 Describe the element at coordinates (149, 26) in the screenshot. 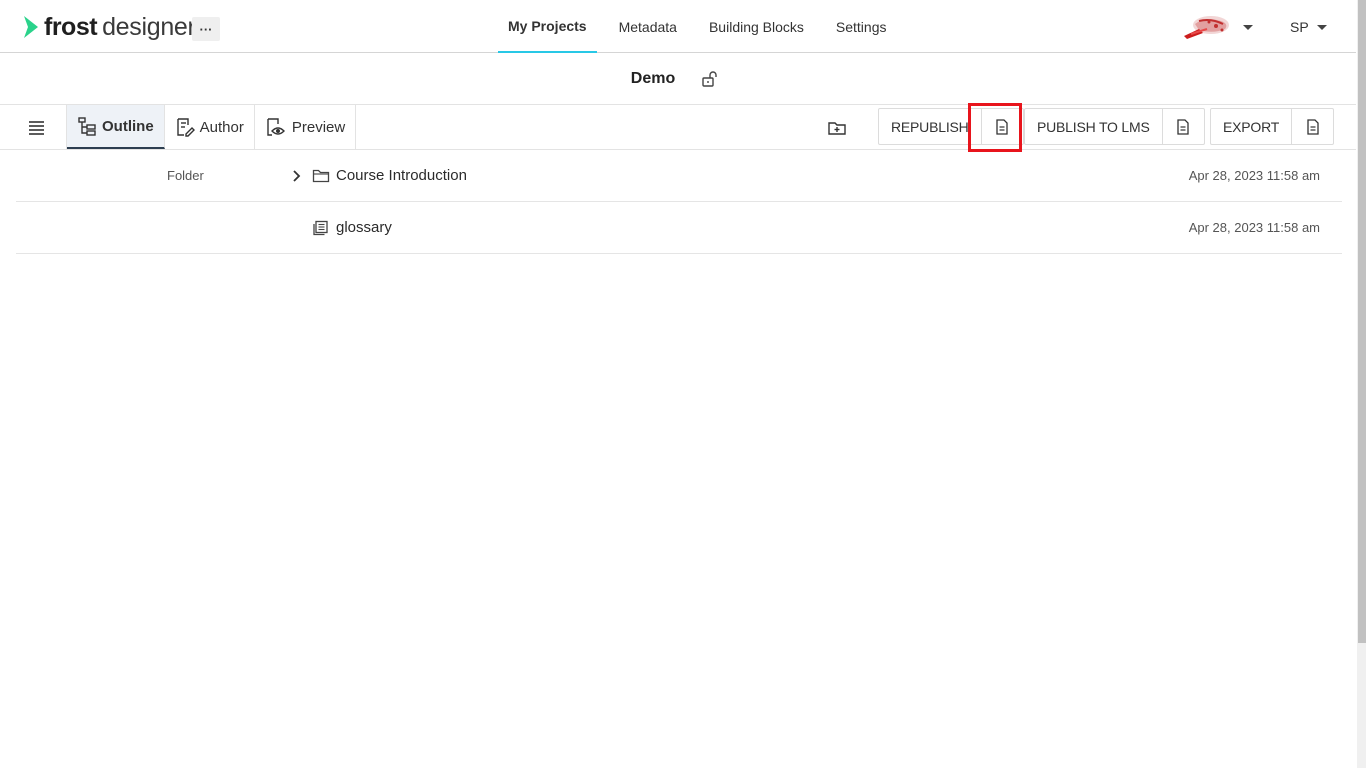

I see `logo-text-designer: designer` at that location.